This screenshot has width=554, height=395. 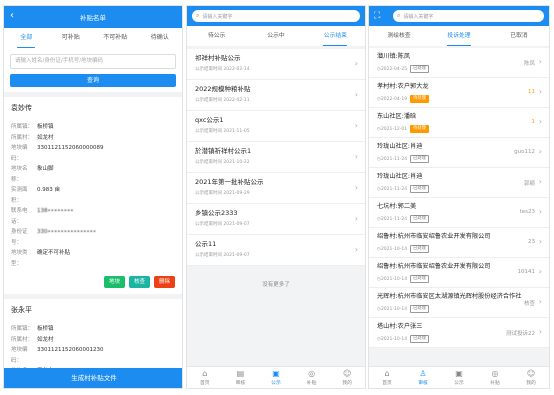 What do you see at coordinates (423, 373) in the screenshot?
I see `tabbar-icon: ♙` at bounding box center [423, 373].